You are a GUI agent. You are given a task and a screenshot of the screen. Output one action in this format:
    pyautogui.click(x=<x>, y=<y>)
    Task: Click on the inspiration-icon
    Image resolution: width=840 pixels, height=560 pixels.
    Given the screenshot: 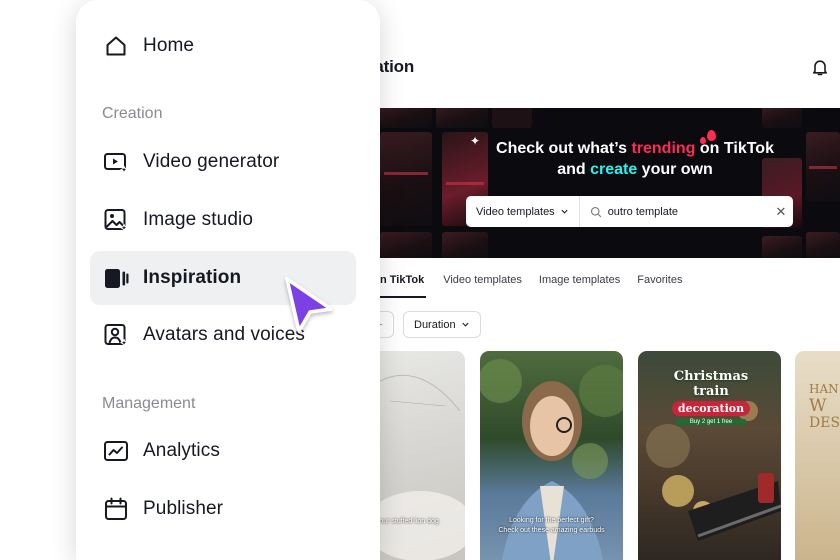 What is the action you would take?
    pyautogui.click(x=116, y=278)
    